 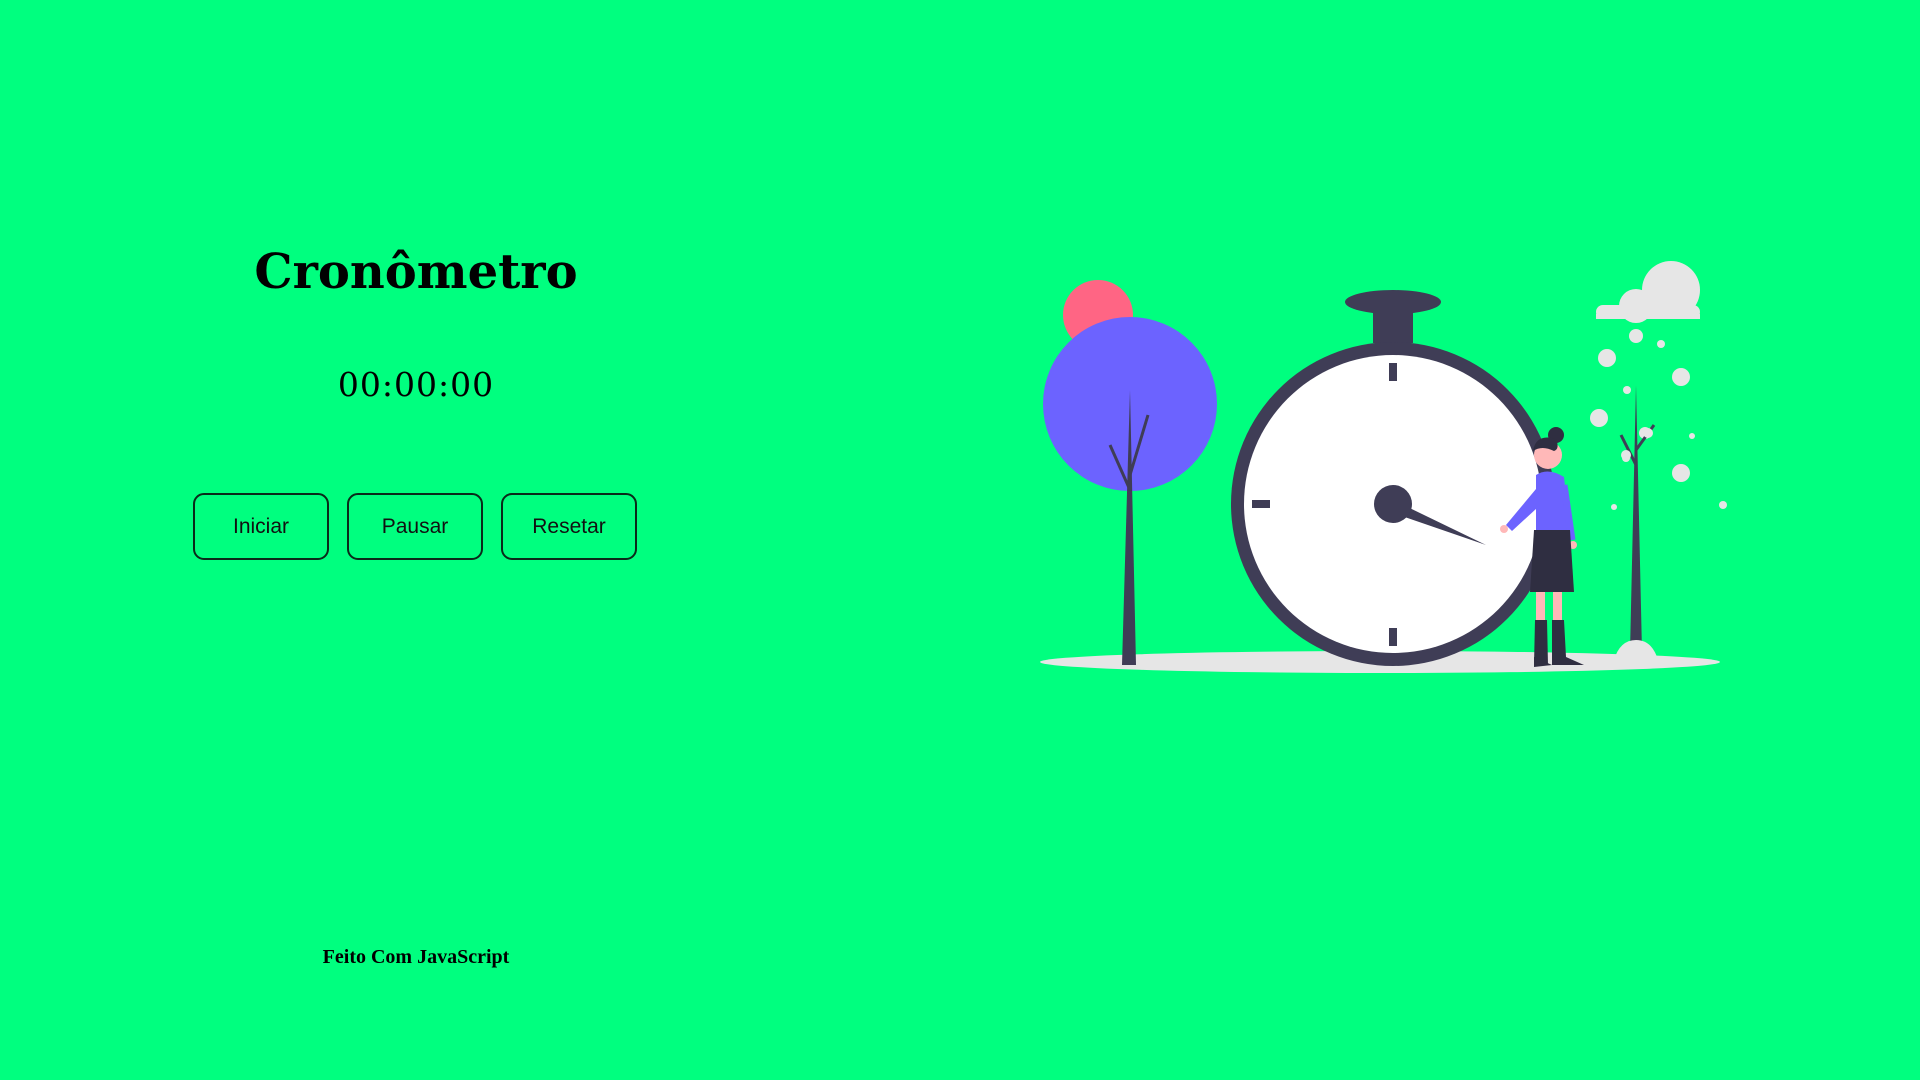 I want to click on timer-display: 00:00:00, so click(x=416, y=384).